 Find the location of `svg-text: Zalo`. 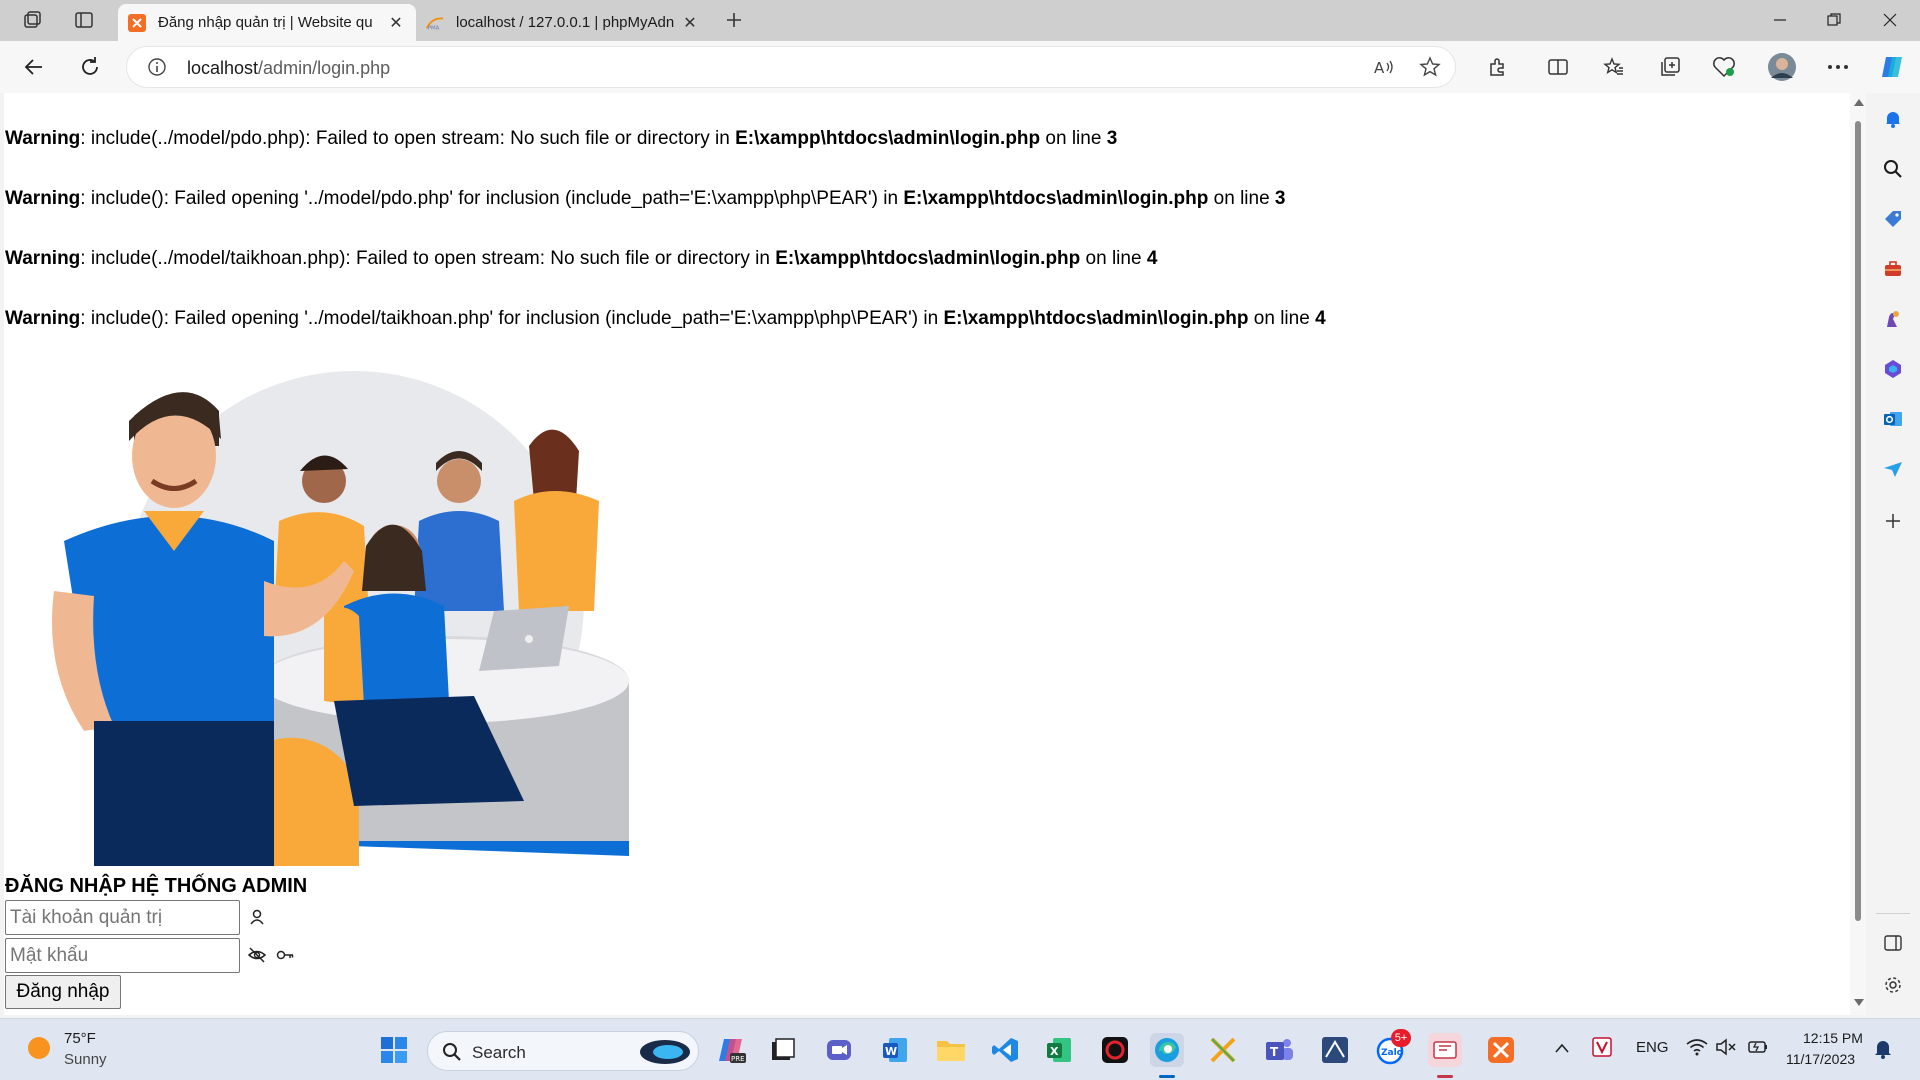

svg-text: Zalo is located at coordinates (1392, 1053).